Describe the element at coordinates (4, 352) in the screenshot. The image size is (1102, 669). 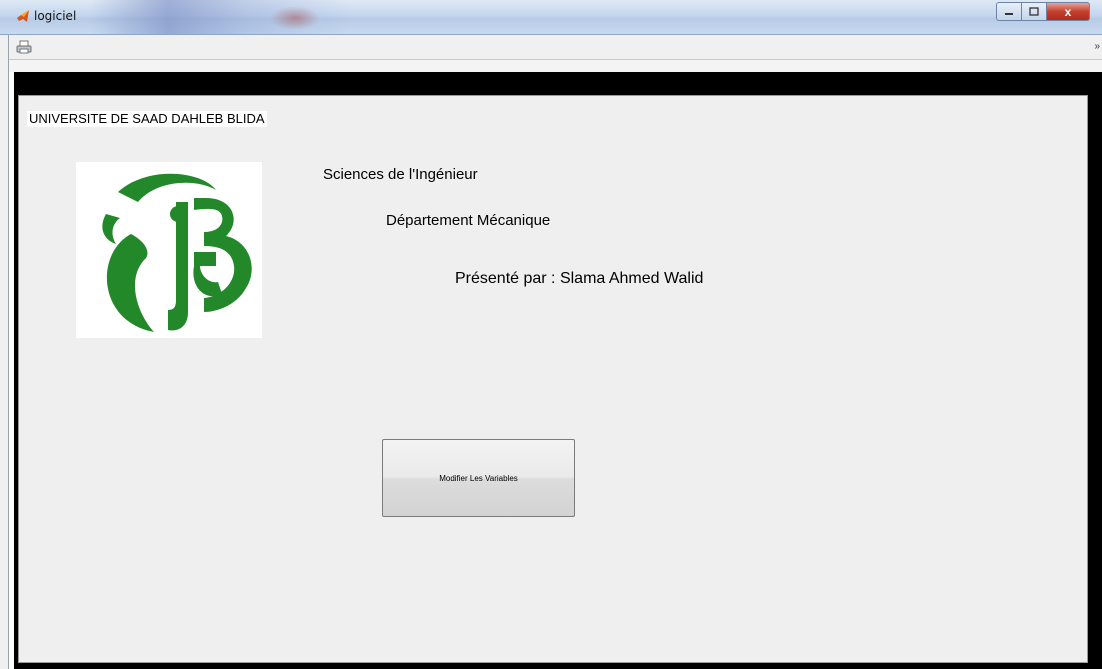
I see `window-left-edge` at that location.